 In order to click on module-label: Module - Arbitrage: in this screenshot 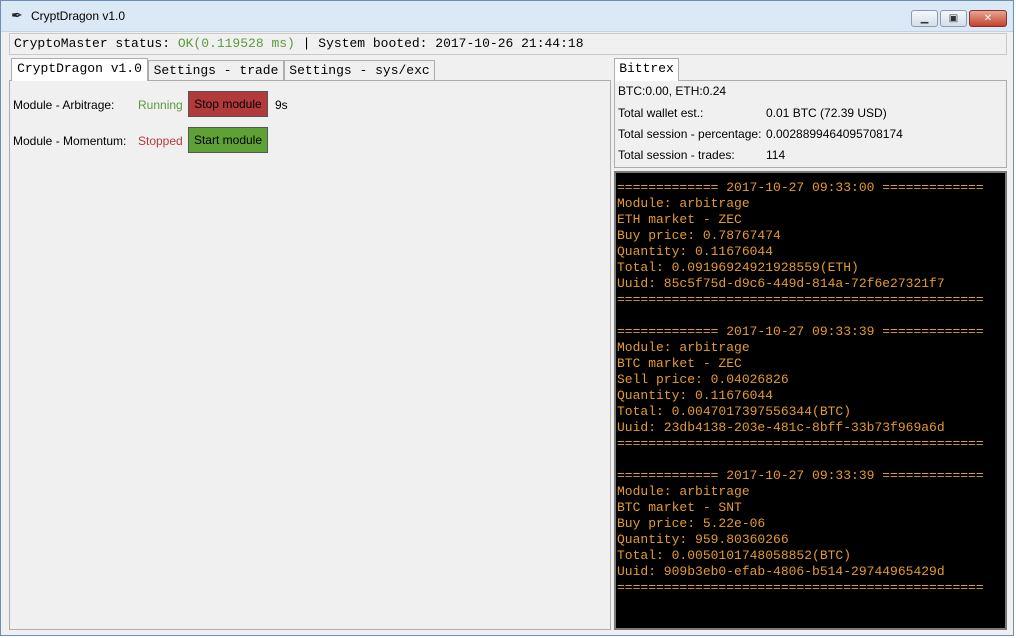, I will do `click(64, 105)`.